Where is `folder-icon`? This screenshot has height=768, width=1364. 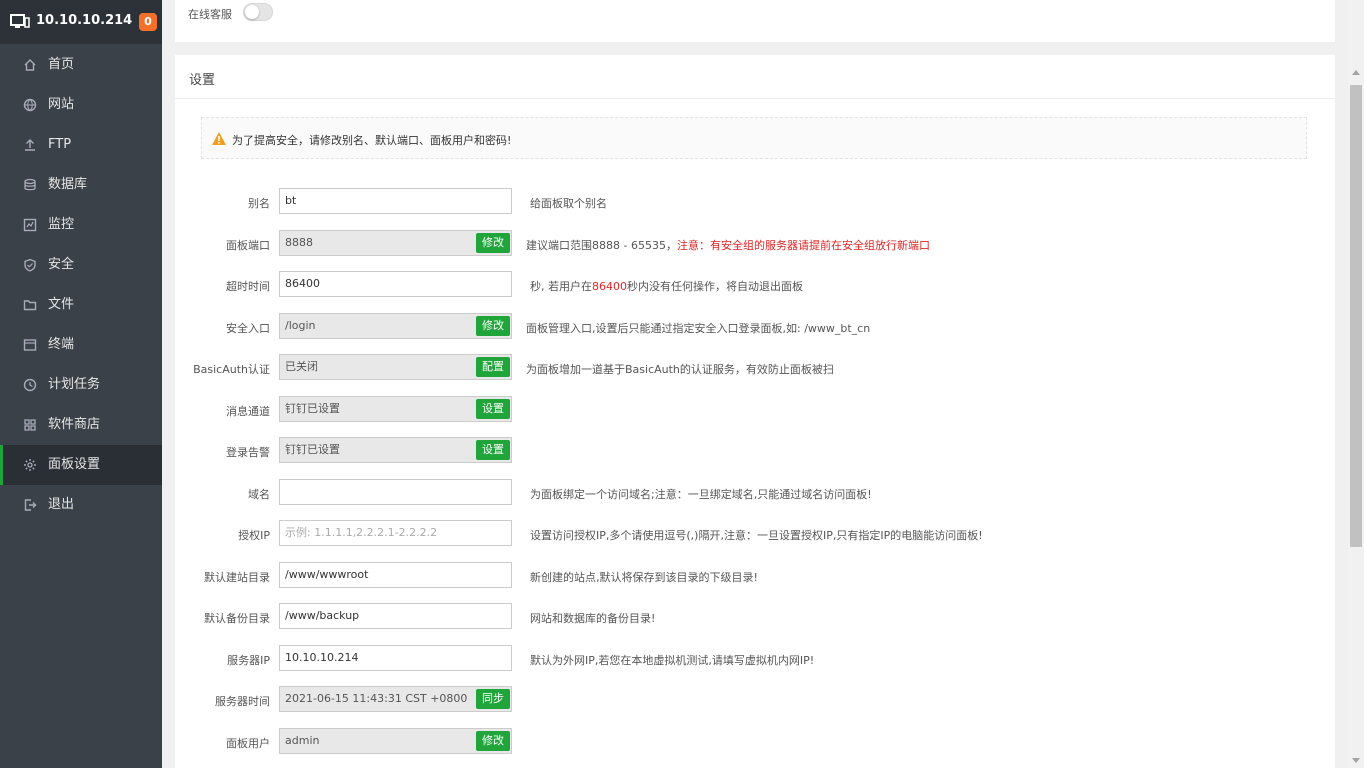
folder-icon is located at coordinates (30, 305).